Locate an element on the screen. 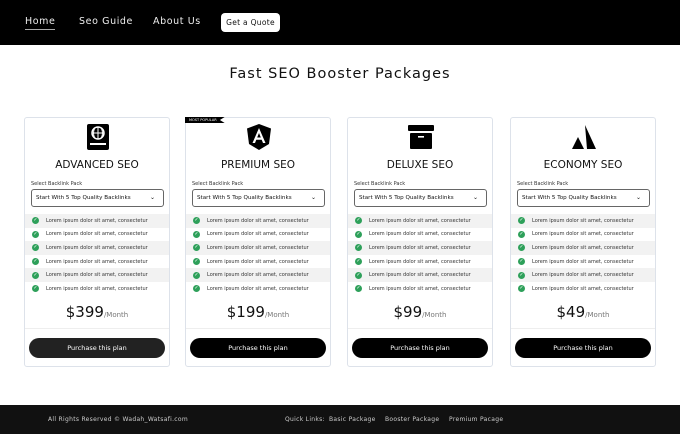 The width and height of the screenshot is (680, 434). header: Home Seo Guide About Us Get a Quote is located at coordinates (340, 22).